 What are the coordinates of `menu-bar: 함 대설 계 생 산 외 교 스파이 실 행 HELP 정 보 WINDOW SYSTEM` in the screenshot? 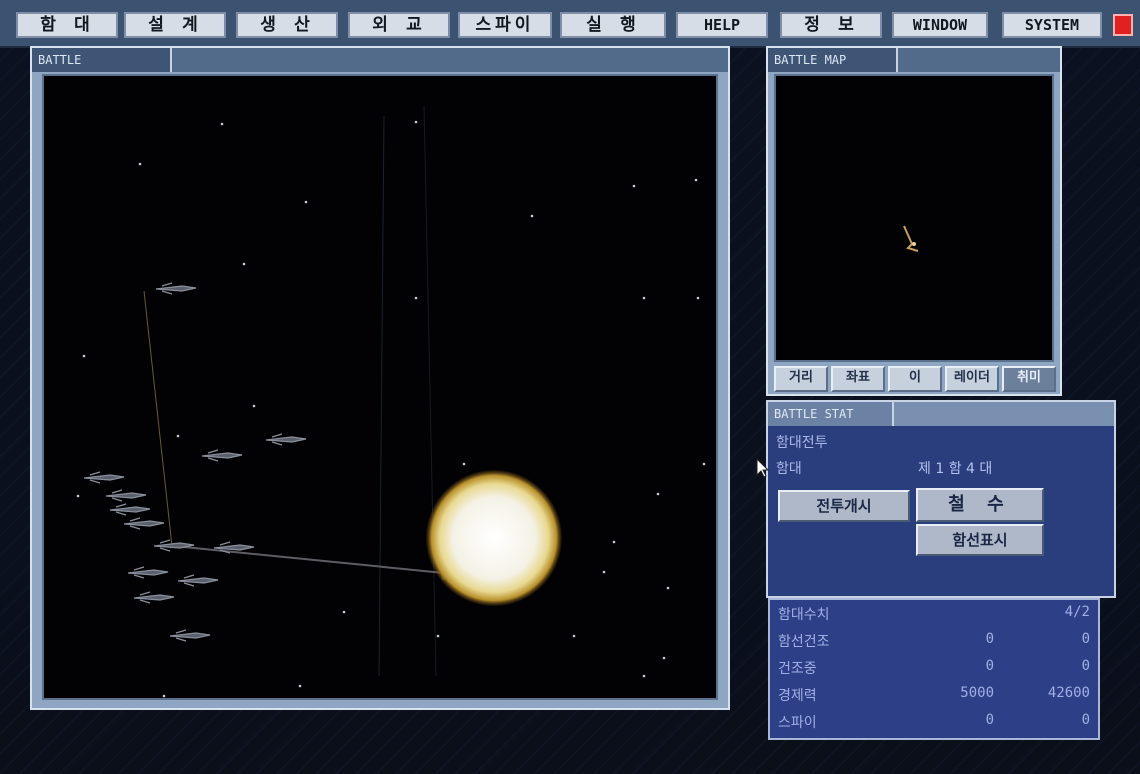 It's located at (570, 24).